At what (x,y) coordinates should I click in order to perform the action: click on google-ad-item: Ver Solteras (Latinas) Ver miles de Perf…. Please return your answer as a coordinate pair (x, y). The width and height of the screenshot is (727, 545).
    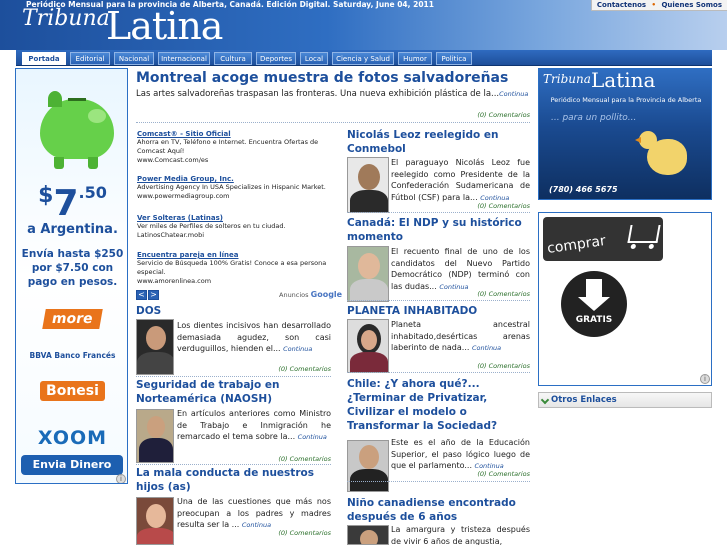
    Looking at the image, I should click on (239, 226).